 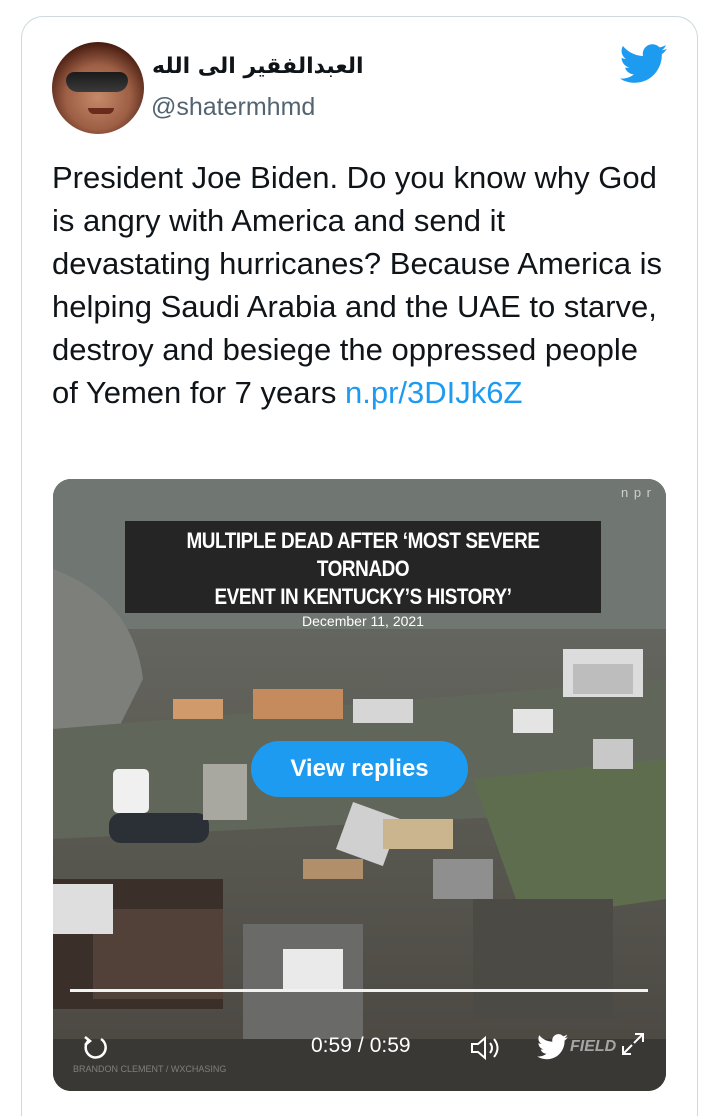 I want to click on headline-line-2: EVENT IN KENTUCKY’S HISTORY’, so click(x=363, y=596).